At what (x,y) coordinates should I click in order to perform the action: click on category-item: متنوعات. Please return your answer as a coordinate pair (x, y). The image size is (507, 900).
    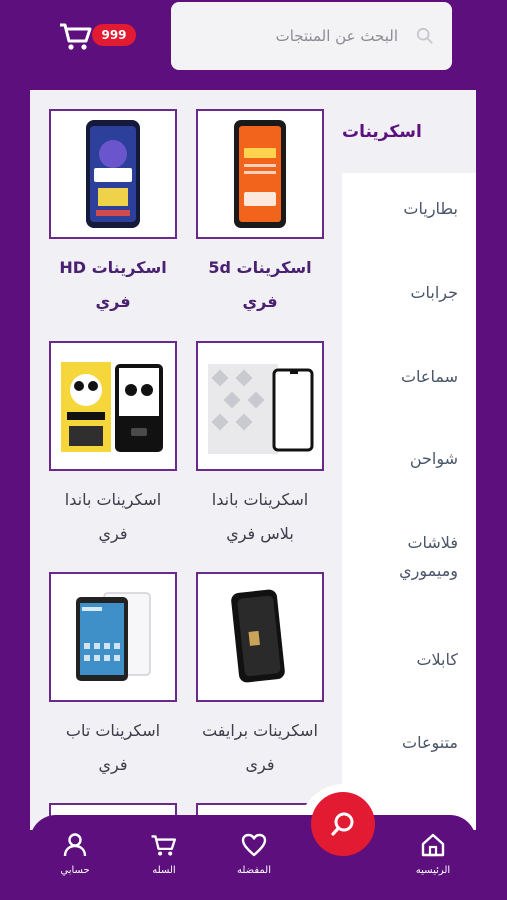
    Looking at the image, I should click on (403, 743).